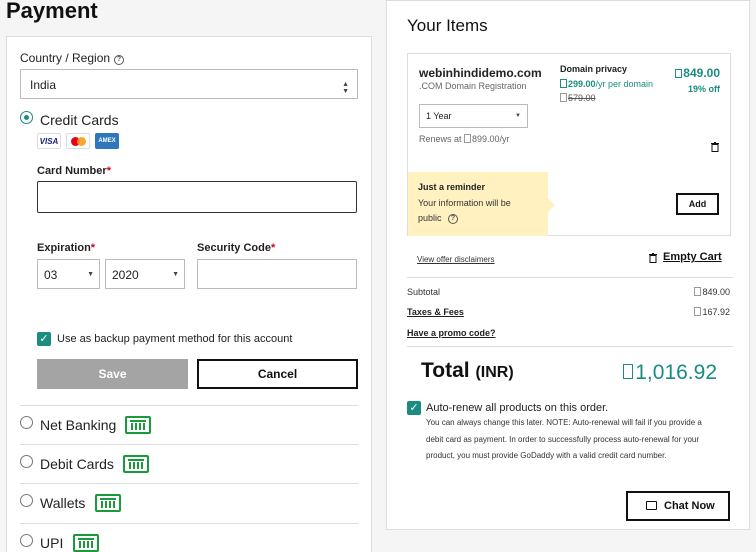  I want to click on add-privacy-button: Add, so click(697, 204).